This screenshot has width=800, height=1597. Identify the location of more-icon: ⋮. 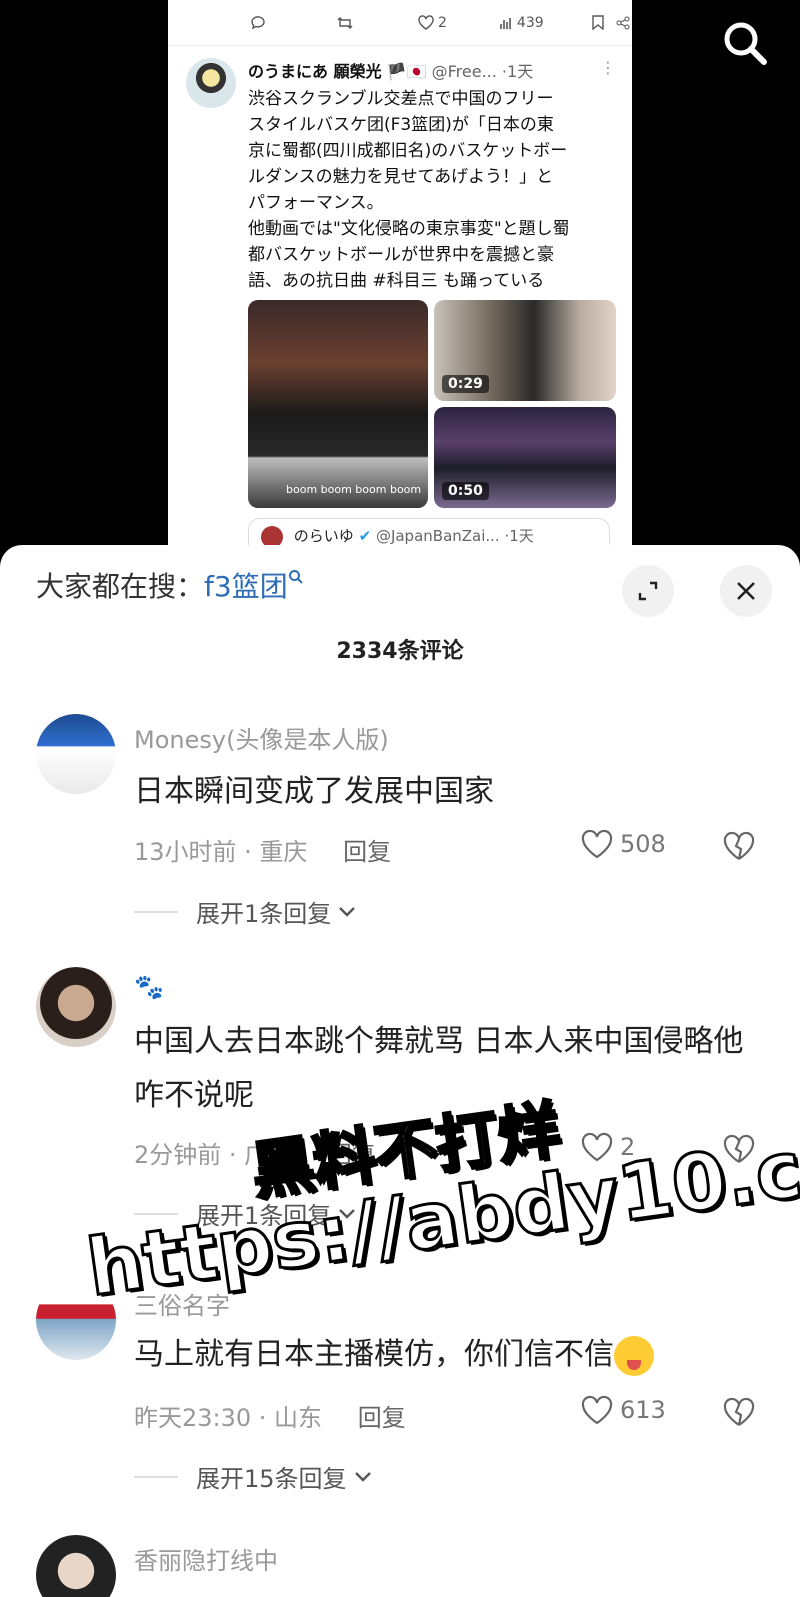
(608, 67).